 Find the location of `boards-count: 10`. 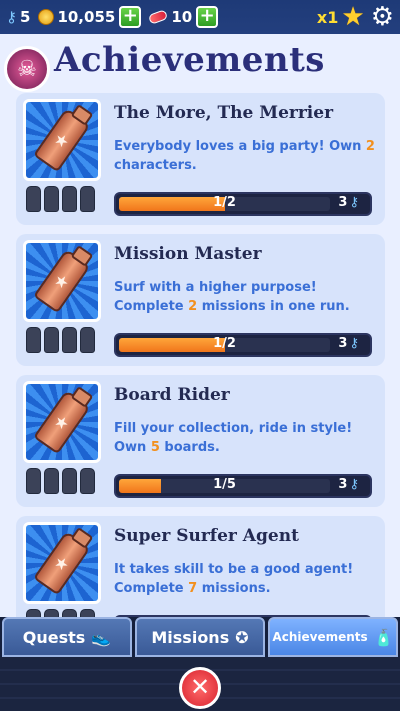

boards-count: 10 is located at coordinates (182, 17).